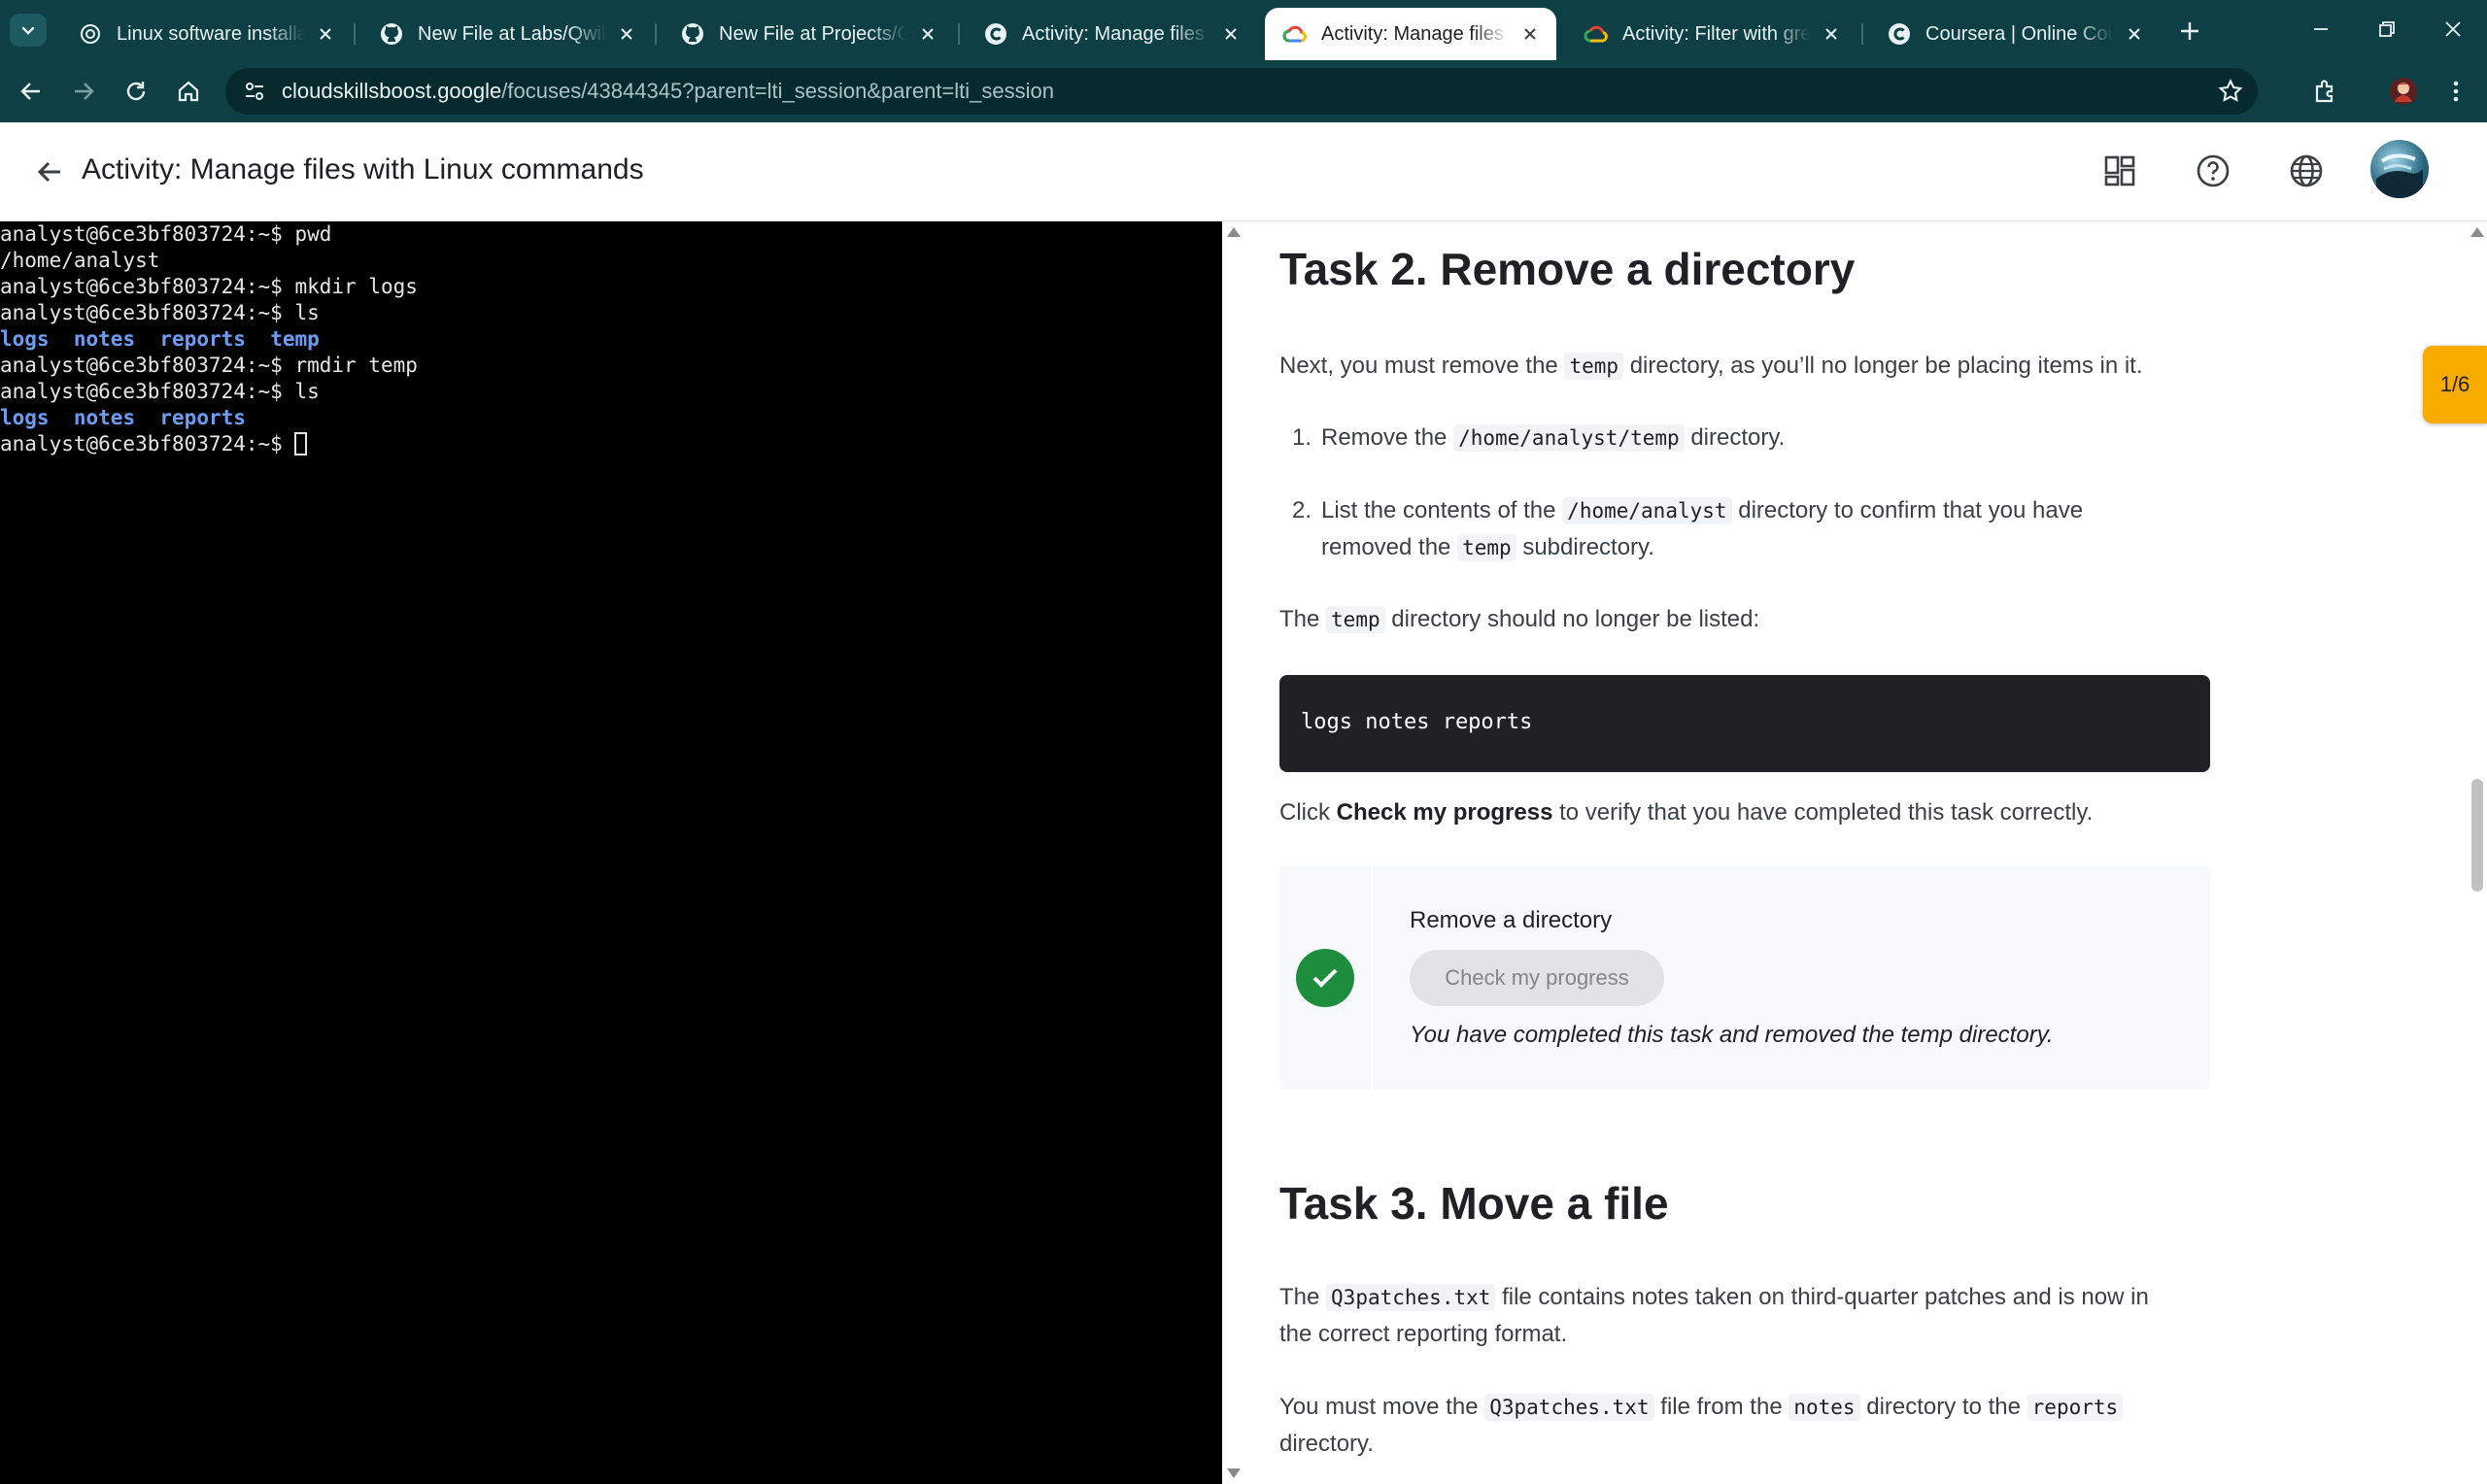 The width and height of the screenshot is (2487, 1484). I want to click on terminal-directory-entry: temp, so click(295, 339).